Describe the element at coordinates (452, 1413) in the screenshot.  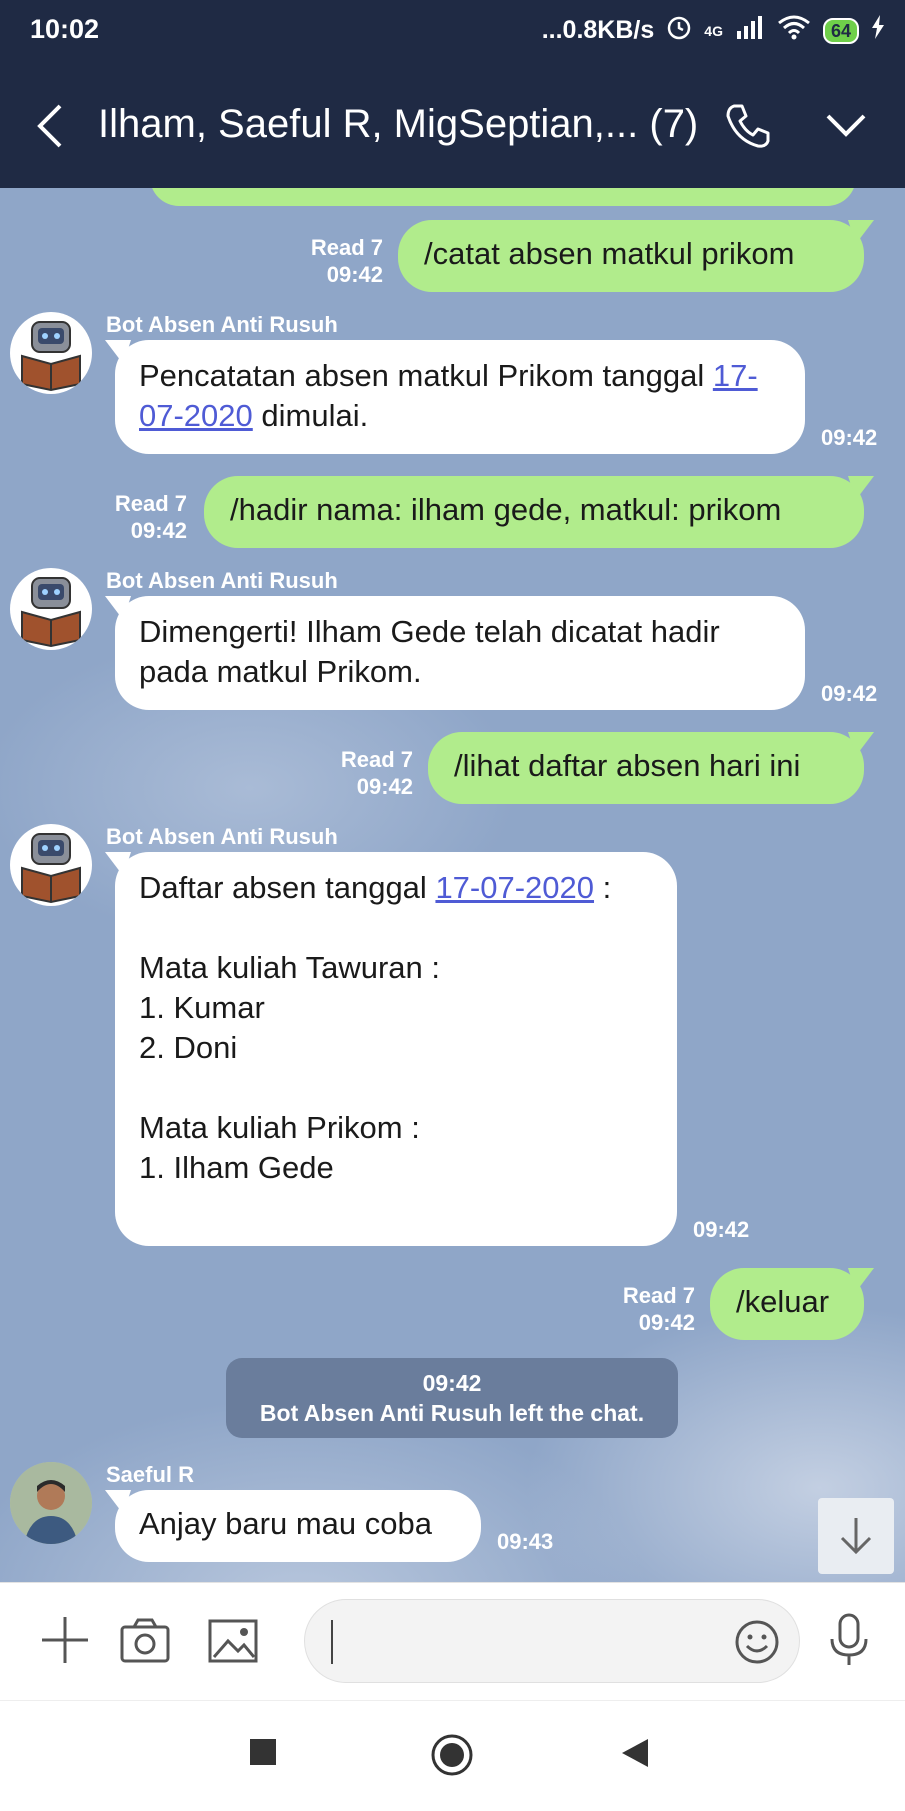
I see `system-text: Bot Absen Anti Rusuh left the chat.` at that location.